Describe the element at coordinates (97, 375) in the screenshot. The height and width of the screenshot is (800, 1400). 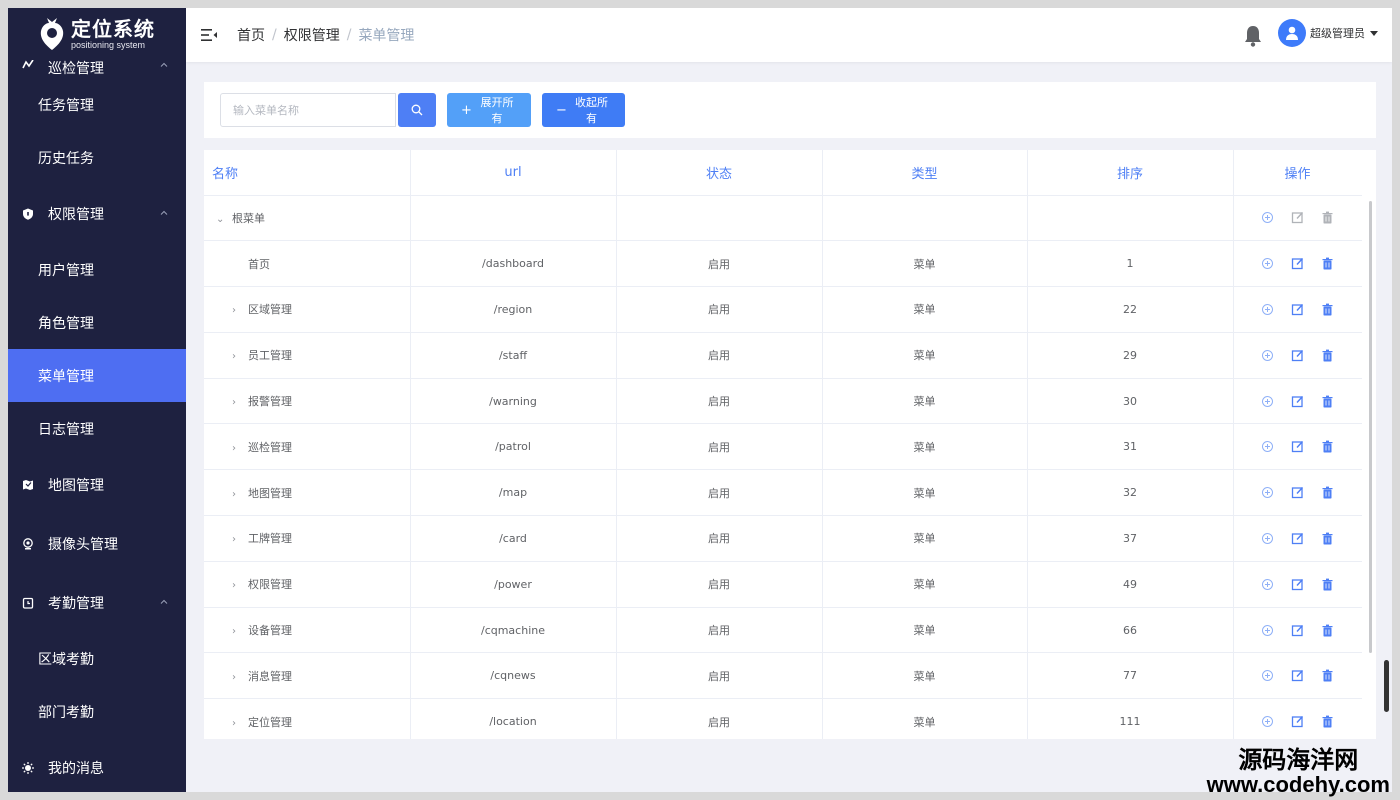
I see `sidebar-item: 菜单管理` at that location.